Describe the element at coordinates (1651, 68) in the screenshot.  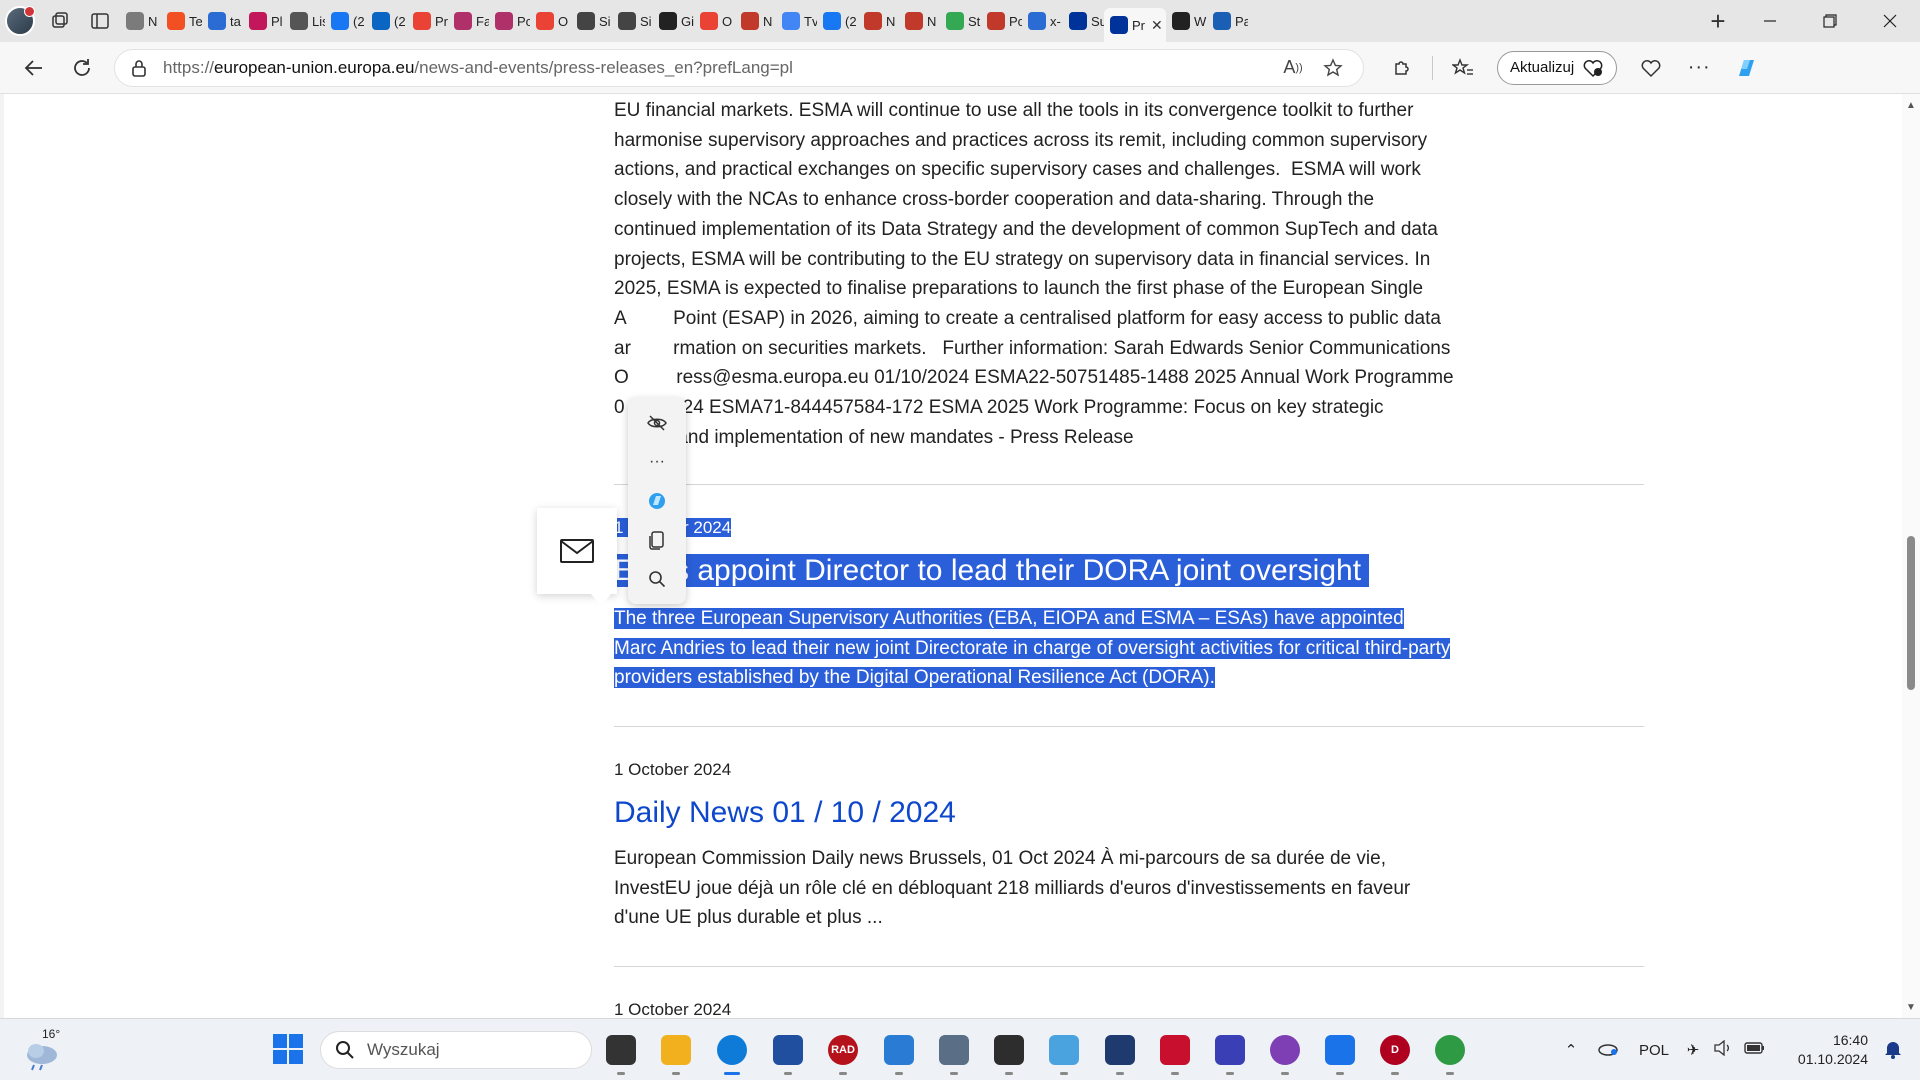
I see `browser-essentials-button` at that location.